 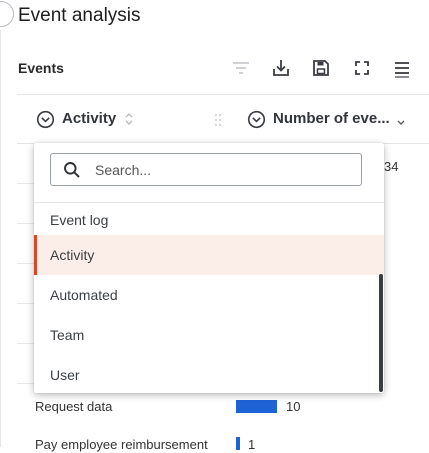 I want to click on save-button, so click(x=321, y=68).